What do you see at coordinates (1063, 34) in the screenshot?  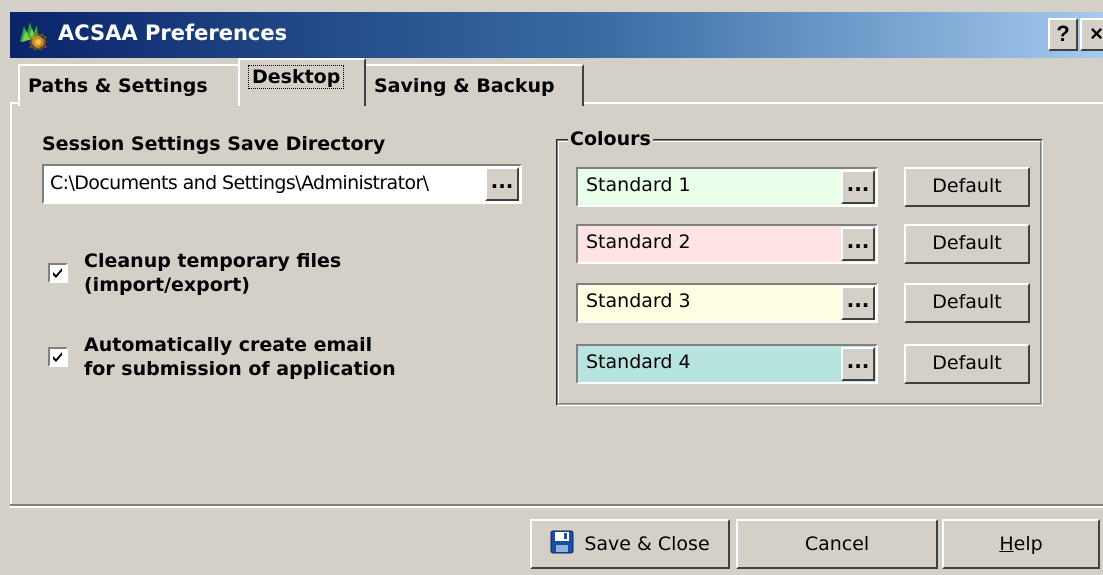 I see `help-title-button: ?` at bounding box center [1063, 34].